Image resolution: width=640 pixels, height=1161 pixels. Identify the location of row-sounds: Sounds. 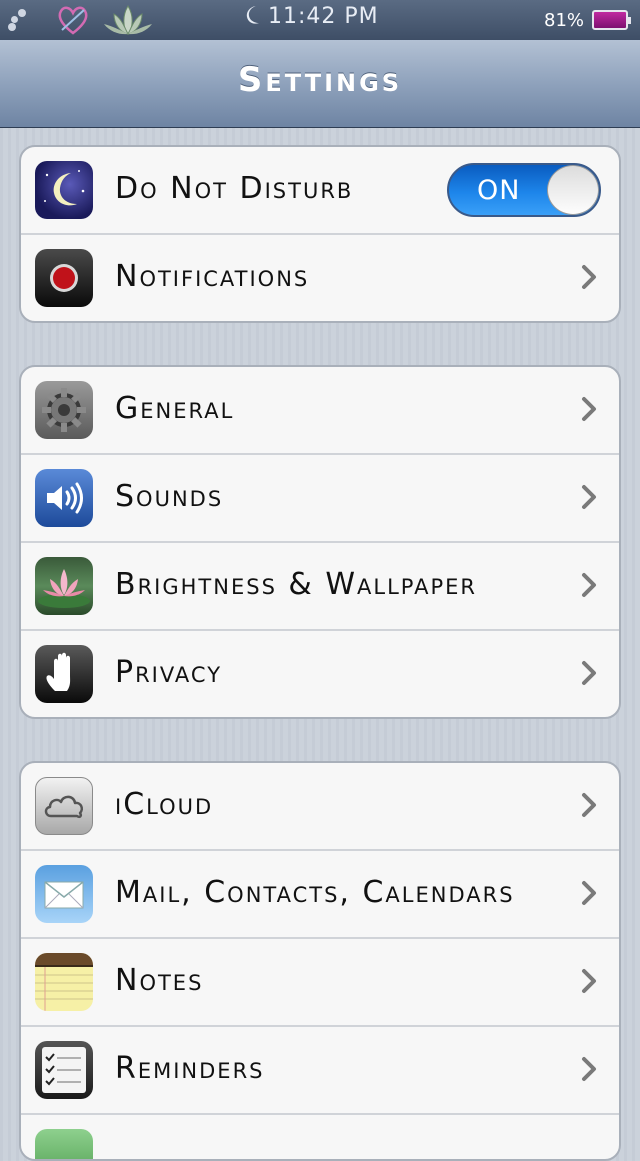
(320, 499).